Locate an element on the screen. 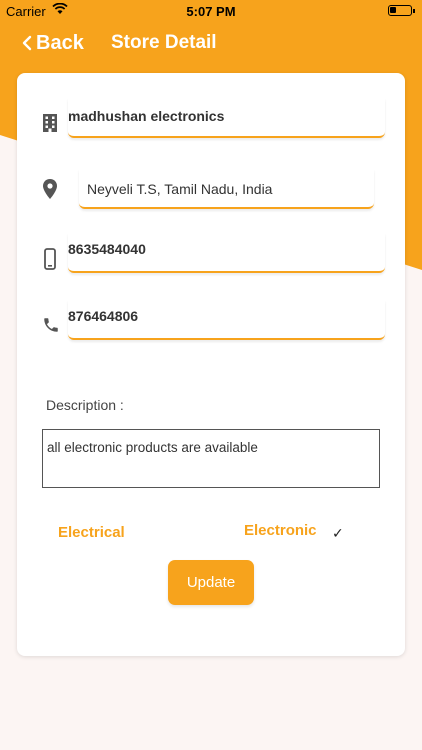  phone-number-field: 876464806 is located at coordinates (226, 320).